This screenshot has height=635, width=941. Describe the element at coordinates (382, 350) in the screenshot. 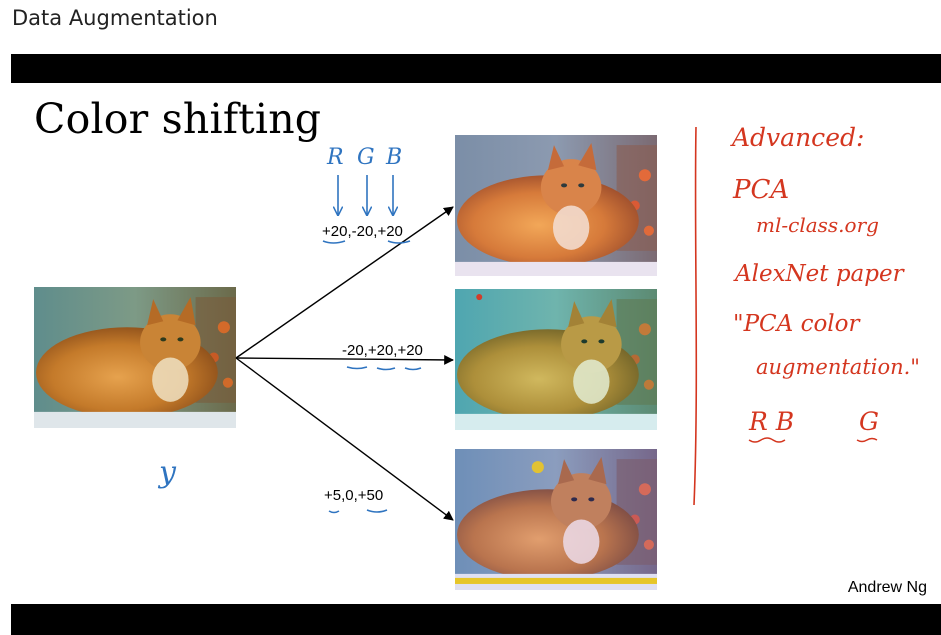

I see `shift-label-2: -20,+20,+20` at that location.